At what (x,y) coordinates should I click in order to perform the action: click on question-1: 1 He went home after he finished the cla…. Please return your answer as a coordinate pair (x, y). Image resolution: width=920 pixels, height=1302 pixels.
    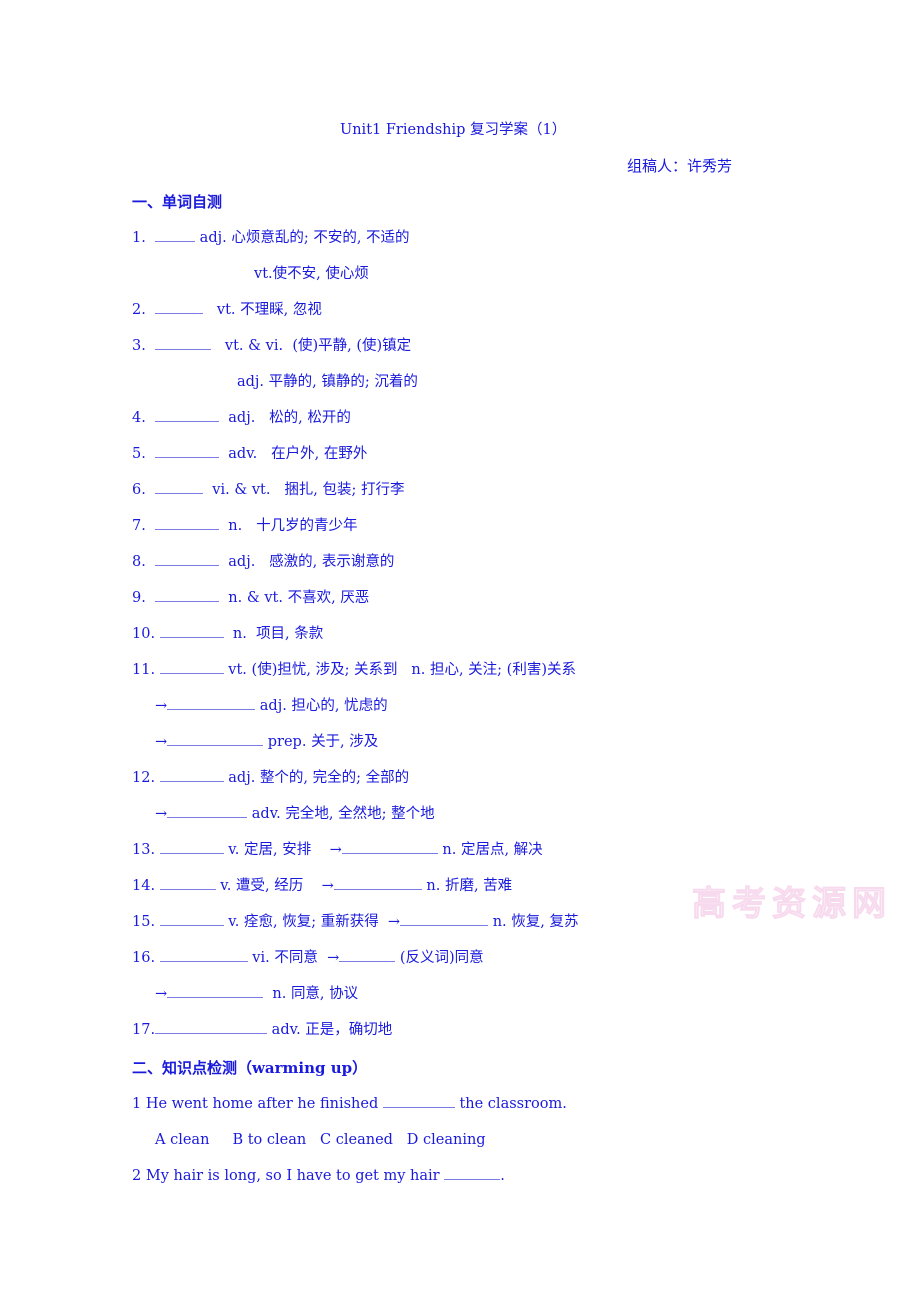
    Looking at the image, I should click on (349, 1104).